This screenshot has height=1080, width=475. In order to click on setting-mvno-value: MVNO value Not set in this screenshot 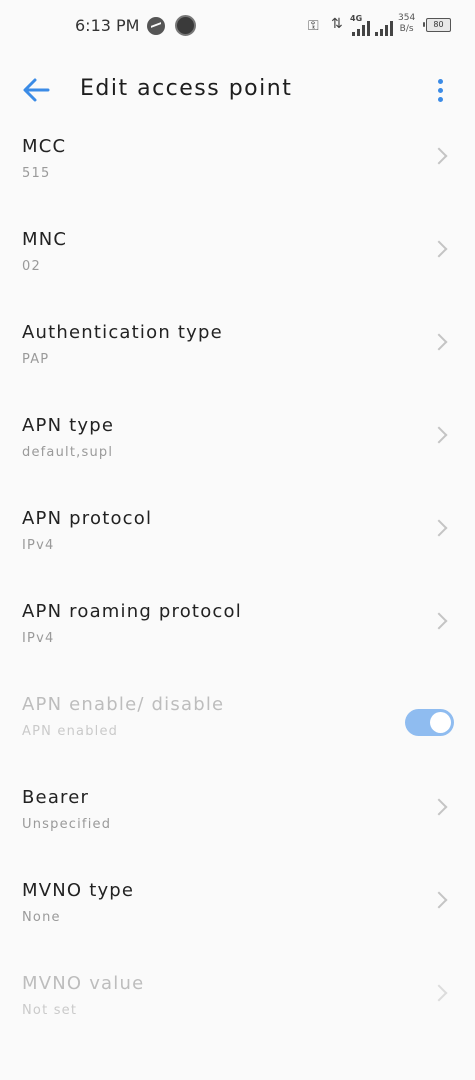, I will do `click(237, 1003)`.